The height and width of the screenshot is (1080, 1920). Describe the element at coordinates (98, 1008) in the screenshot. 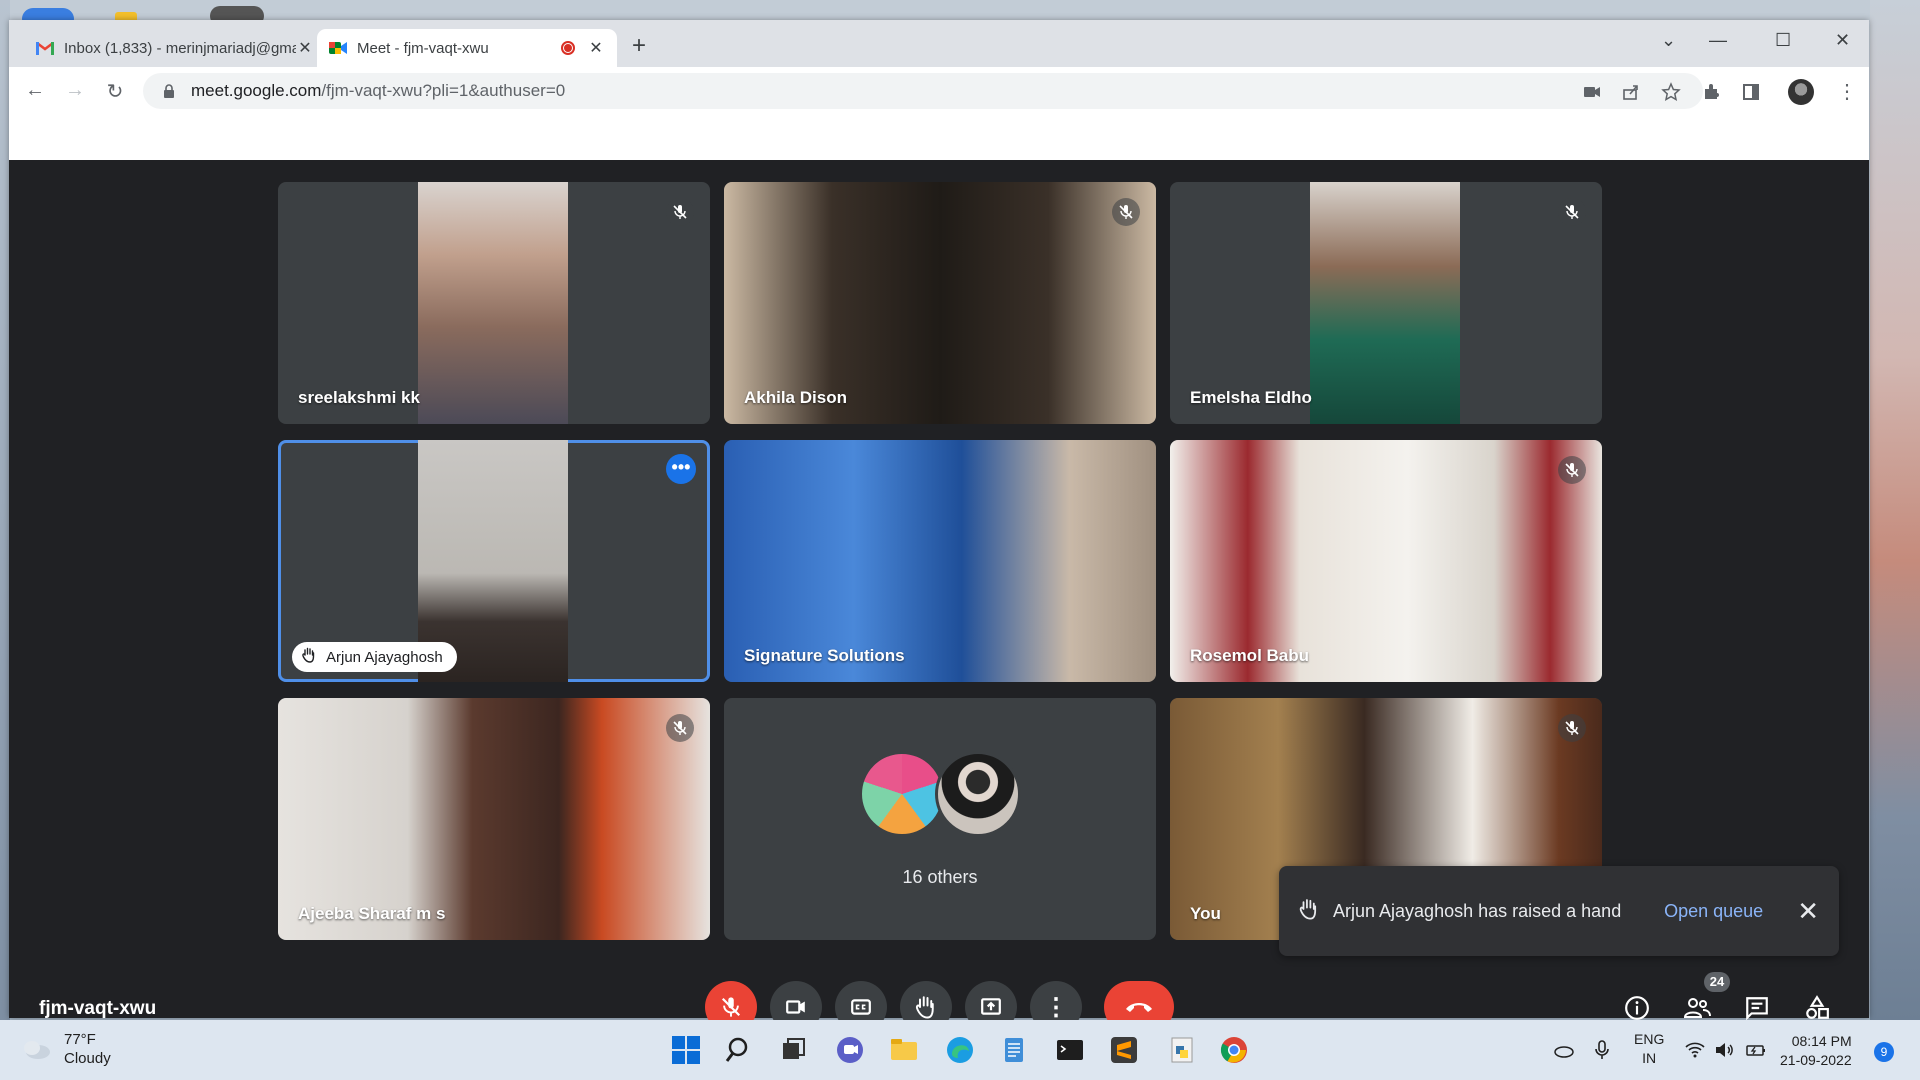

I see `meeting-code: fjm-vaqt-xwu` at that location.